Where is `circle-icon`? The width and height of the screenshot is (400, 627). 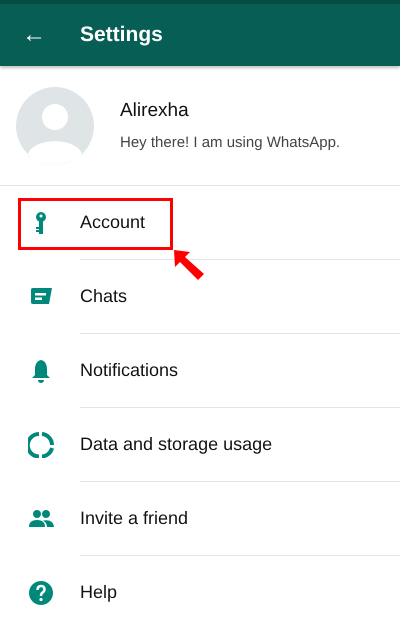
circle-icon is located at coordinates (41, 445).